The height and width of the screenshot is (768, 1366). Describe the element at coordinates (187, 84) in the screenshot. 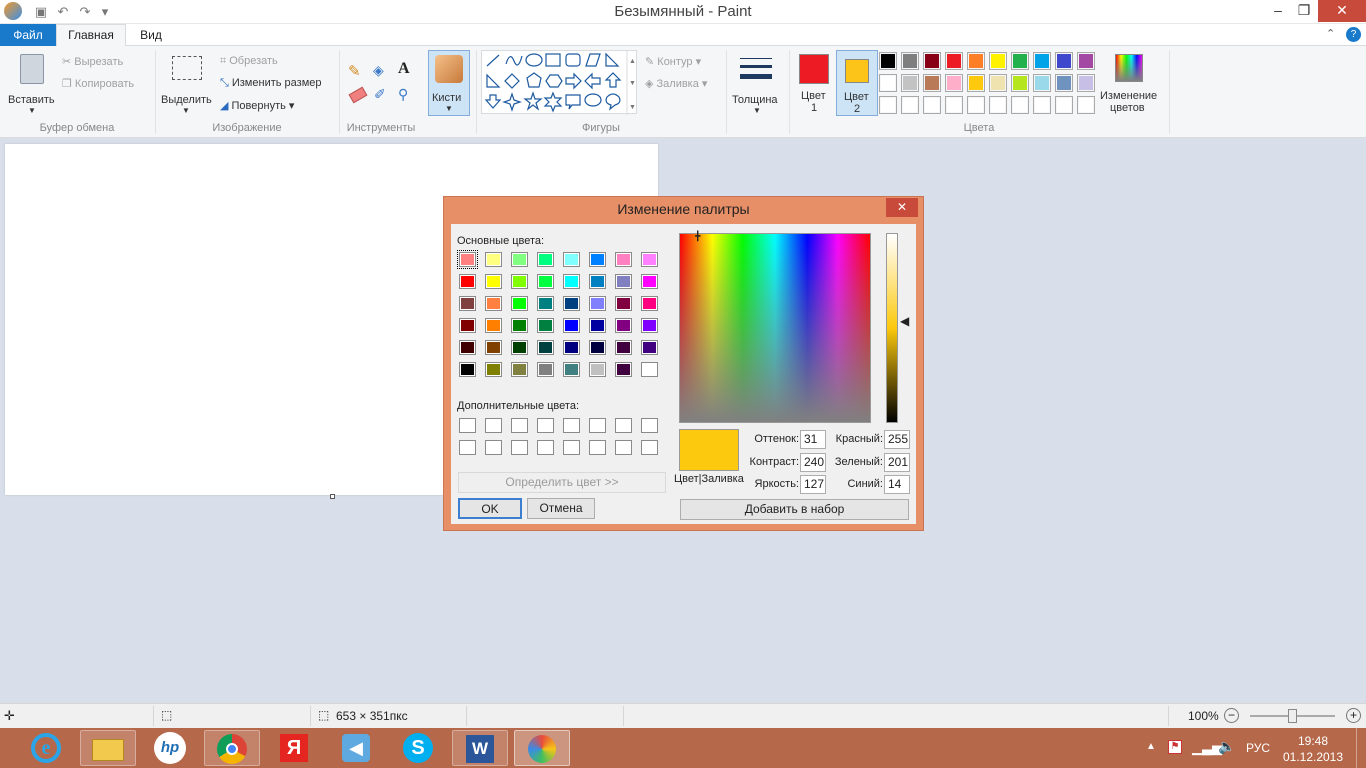

I see `select-button: Выделить ▼` at that location.